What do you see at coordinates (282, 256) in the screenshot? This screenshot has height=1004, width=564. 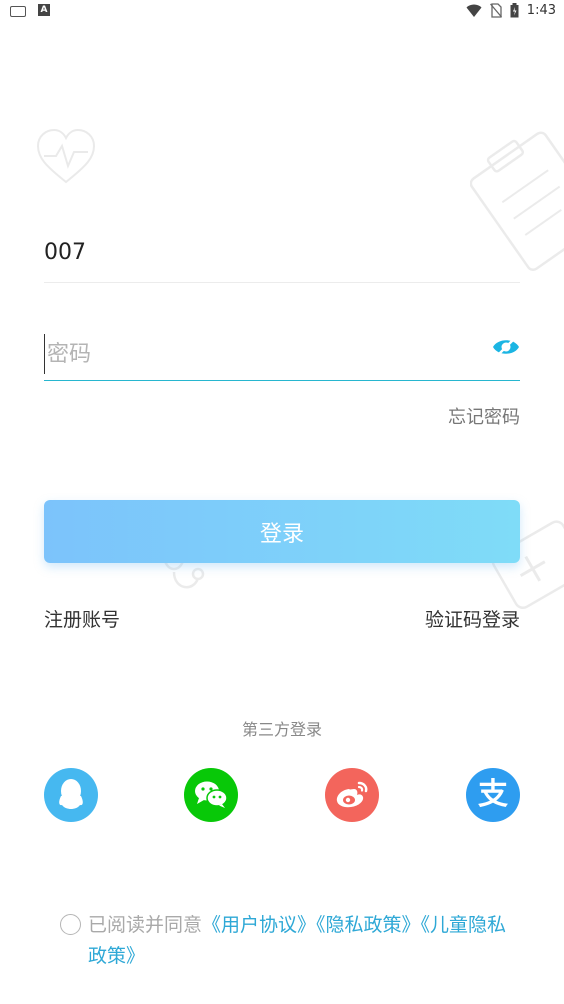 I see `account-field: 007` at bounding box center [282, 256].